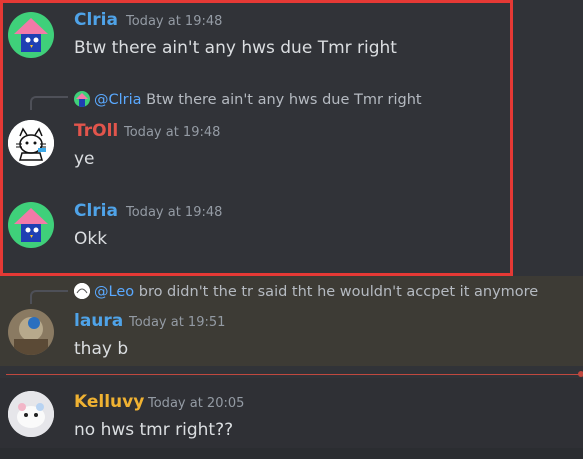  What do you see at coordinates (196, 403) in the screenshot?
I see `timestamp: Today at 20:05` at bounding box center [196, 403].